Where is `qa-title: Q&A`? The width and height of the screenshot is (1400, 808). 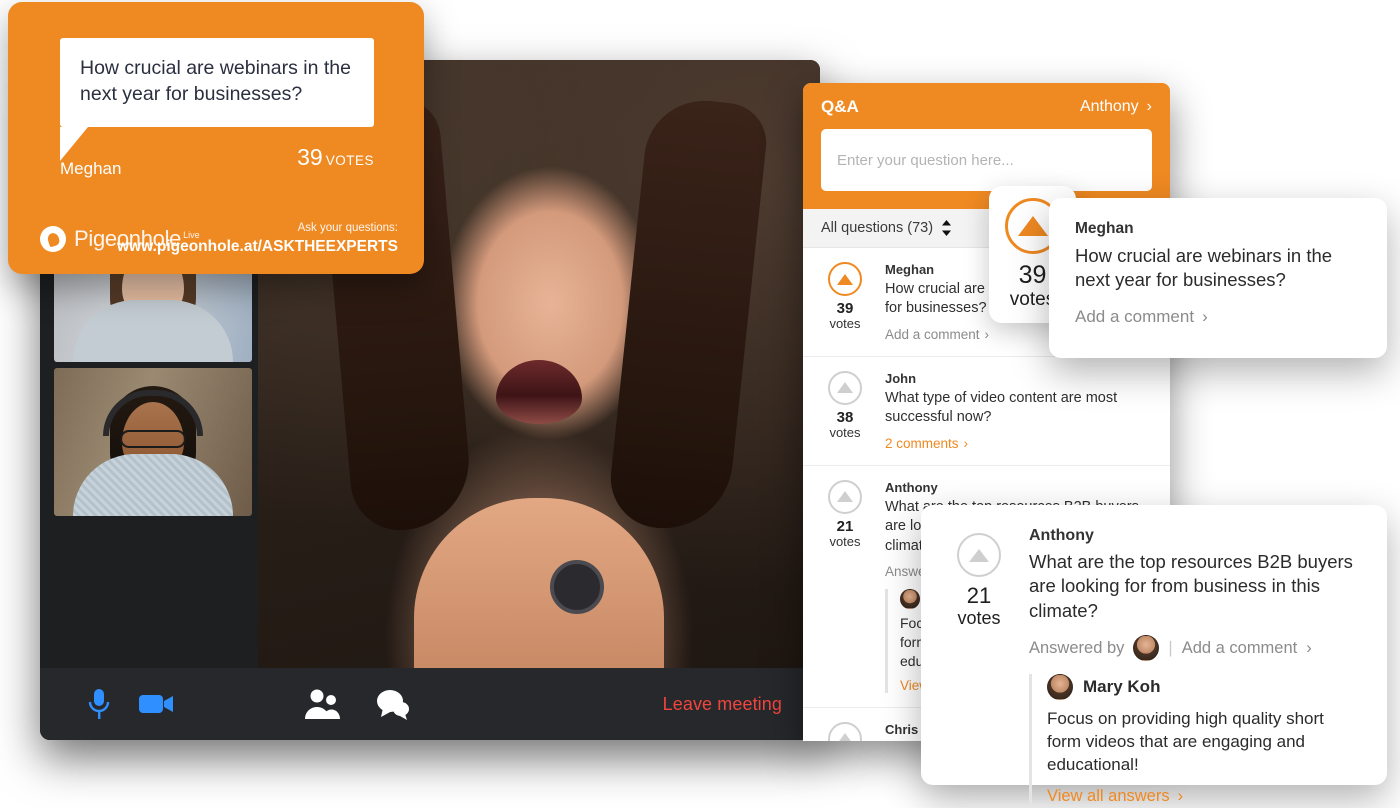 qa-title: Q&A is located at coordinates (840, 106).